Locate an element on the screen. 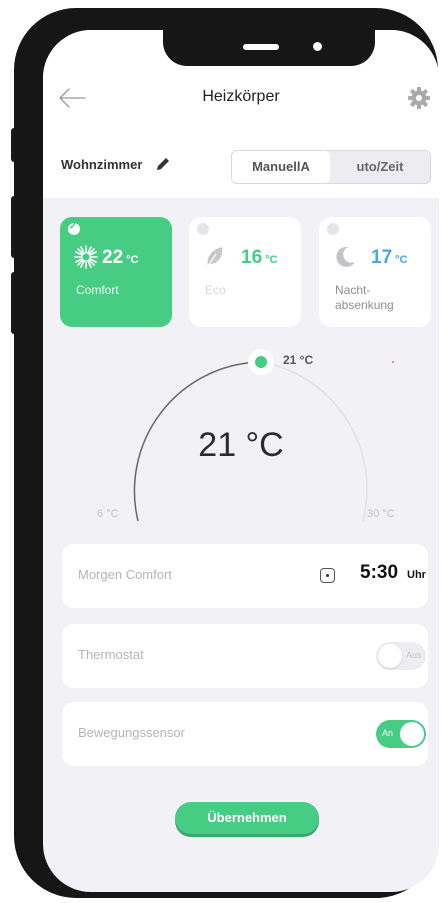 This screenshot has height=903, width=442. gear-icon is located at coordinates (419, 98).